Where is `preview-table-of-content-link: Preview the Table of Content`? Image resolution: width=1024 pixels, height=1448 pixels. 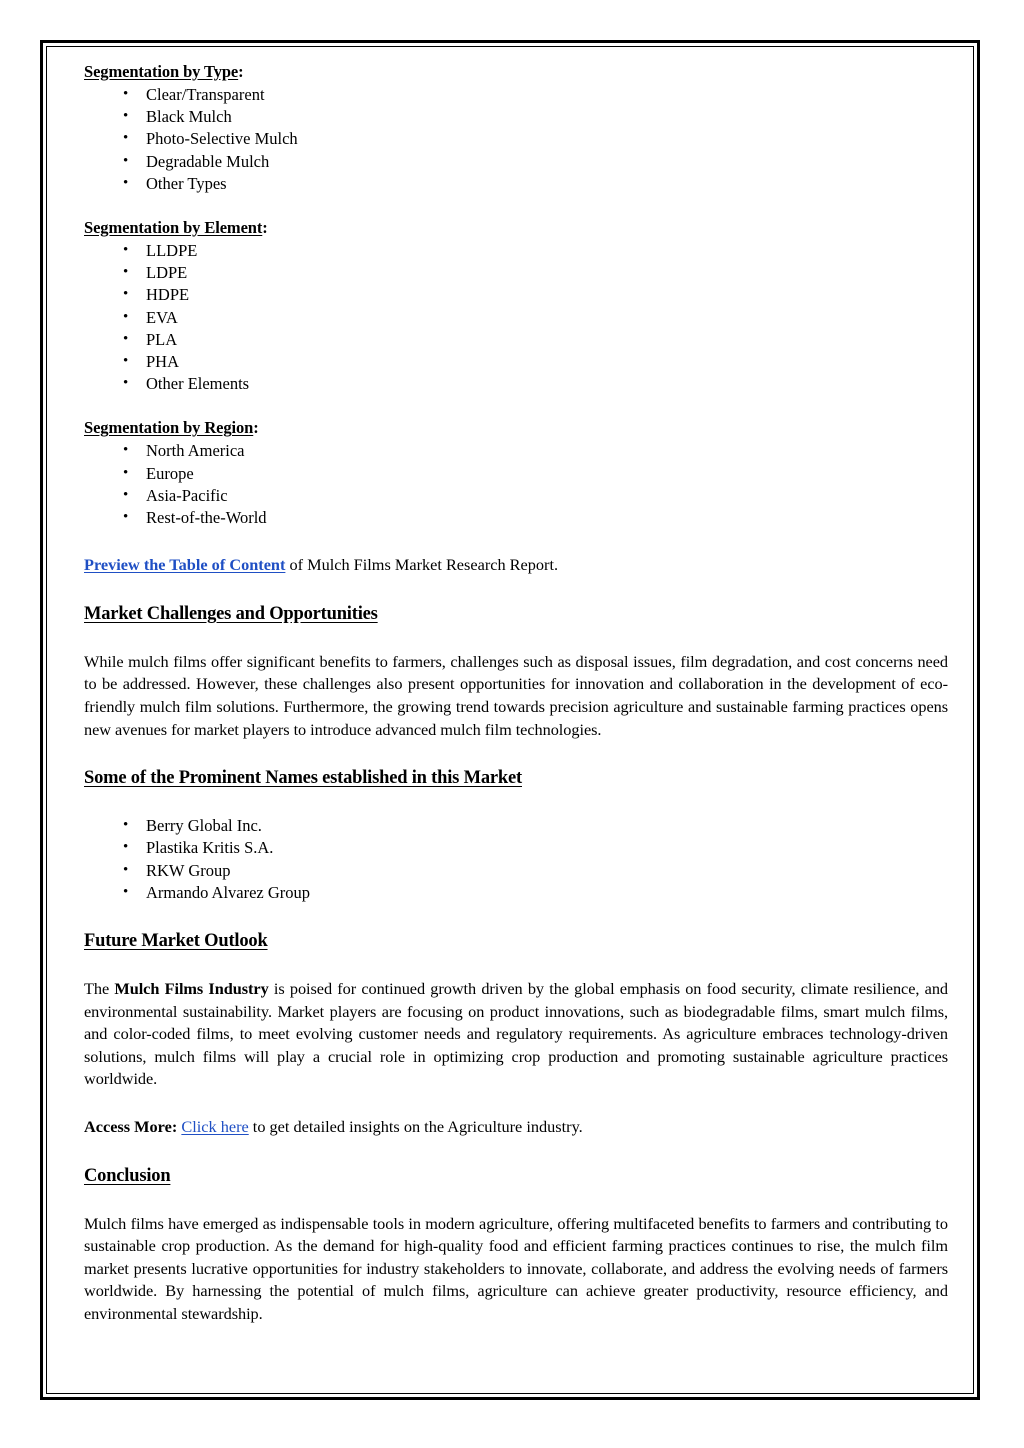 preview-table-of-content-link: Preview the Table of Content is located at coordinates (184, 564).